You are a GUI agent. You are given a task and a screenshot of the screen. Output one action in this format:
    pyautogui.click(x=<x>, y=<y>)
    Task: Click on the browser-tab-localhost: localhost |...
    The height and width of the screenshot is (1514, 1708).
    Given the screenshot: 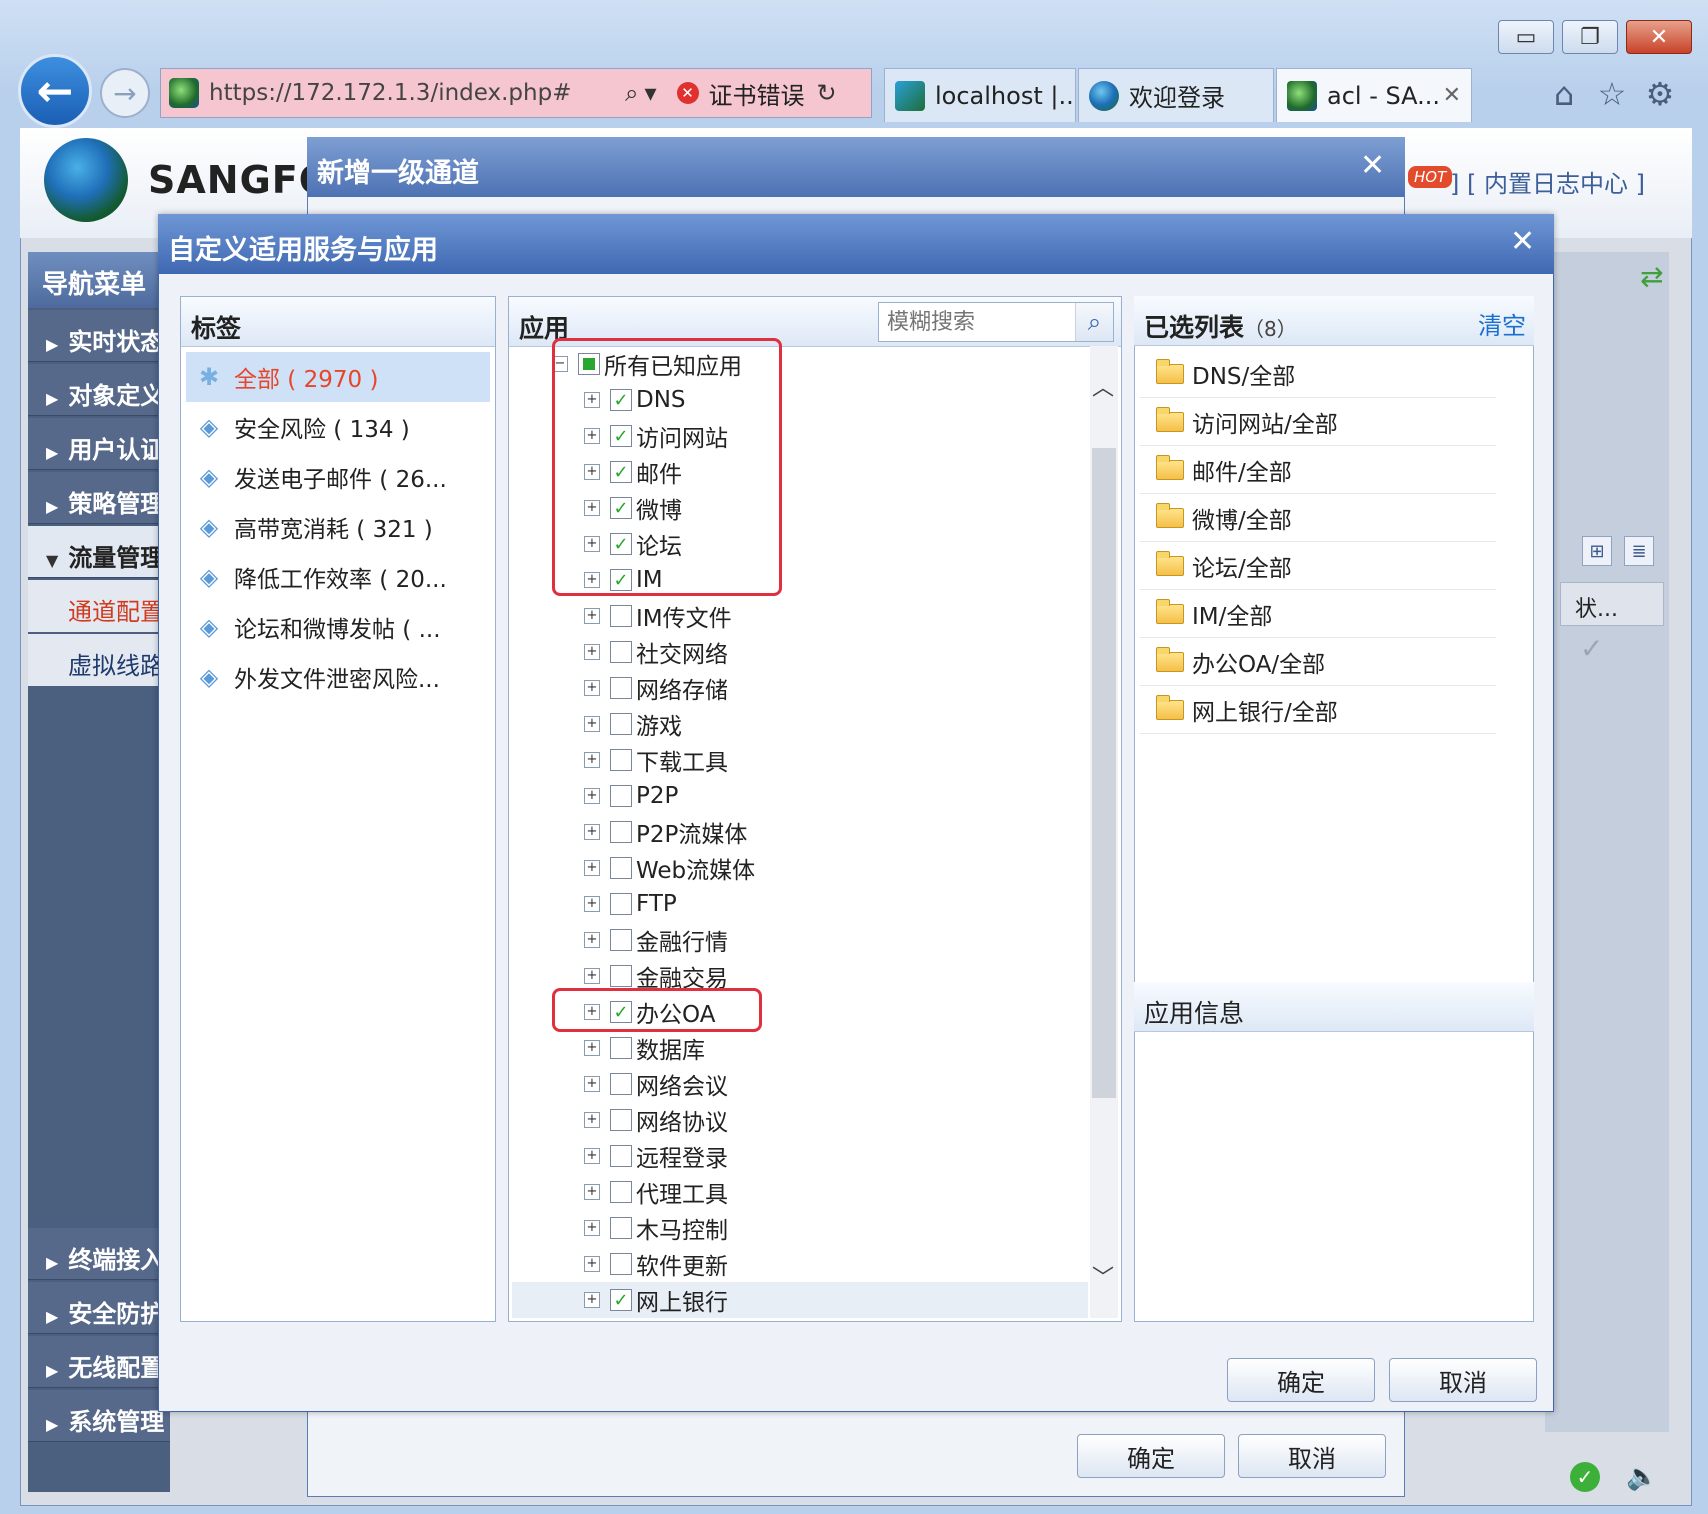 What is the action you would take?
    pyautogui.click(x=980, y=95)
    